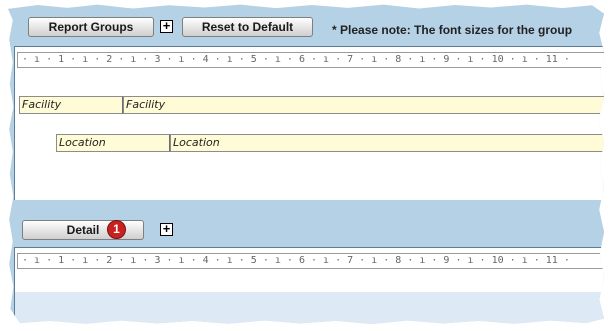 This screenshot has height=331, width=610. What do you see at coordinates (91, 27) in the screenshot?
I see `report-groups-button: Report Groups` at bounding box center [91, 27].